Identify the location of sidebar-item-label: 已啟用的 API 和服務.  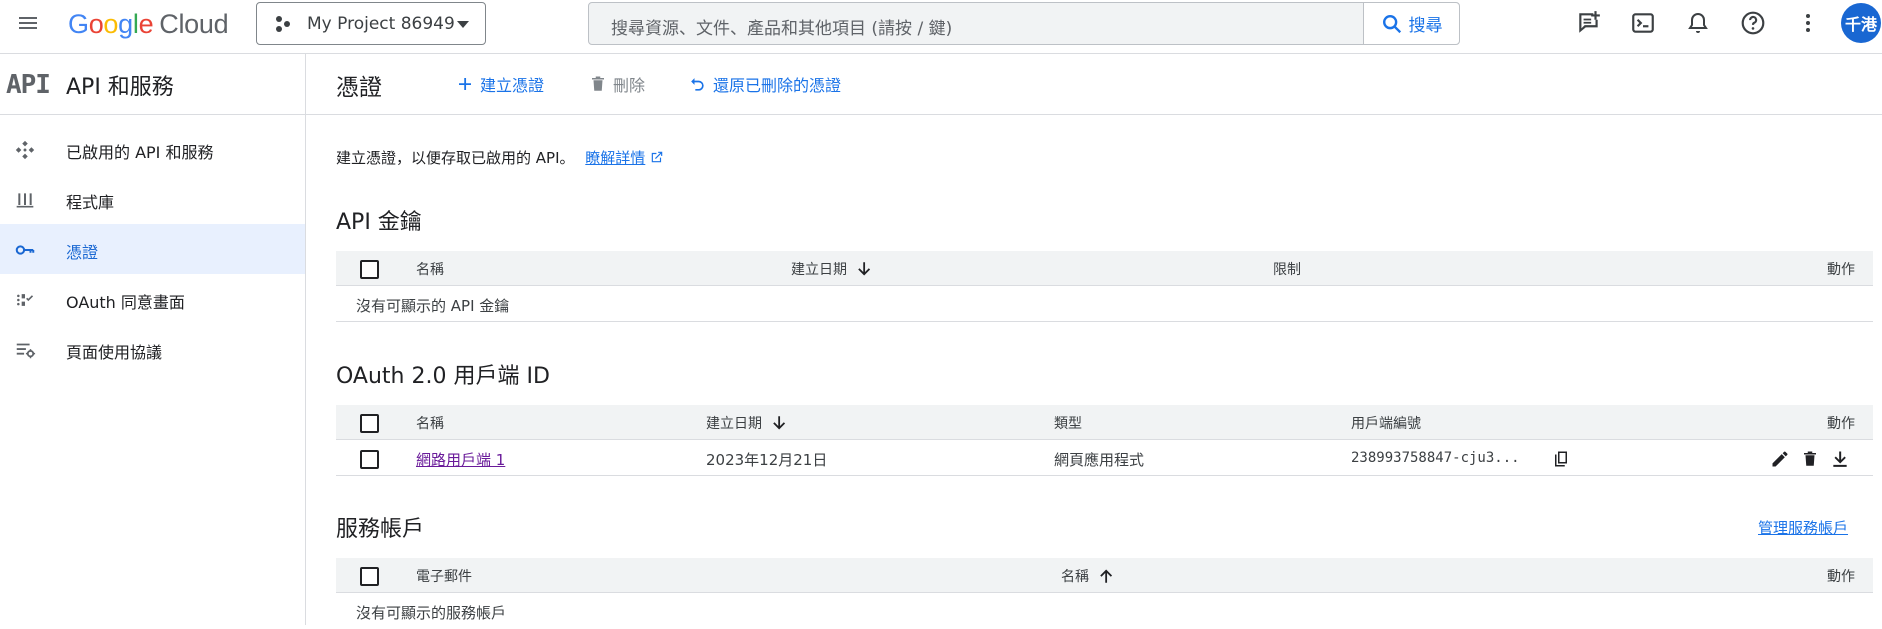
(140, 152).